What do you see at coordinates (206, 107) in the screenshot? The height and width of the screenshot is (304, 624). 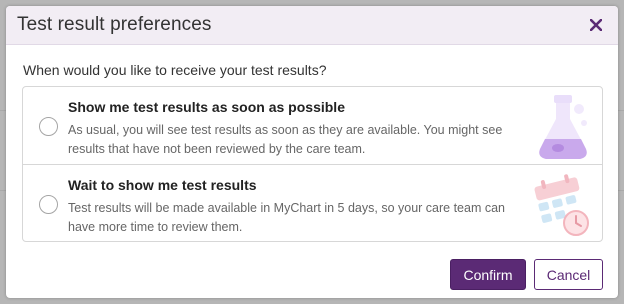 I see `option-title: Show me test results as soon as possible` at bounding box center [206, 107].